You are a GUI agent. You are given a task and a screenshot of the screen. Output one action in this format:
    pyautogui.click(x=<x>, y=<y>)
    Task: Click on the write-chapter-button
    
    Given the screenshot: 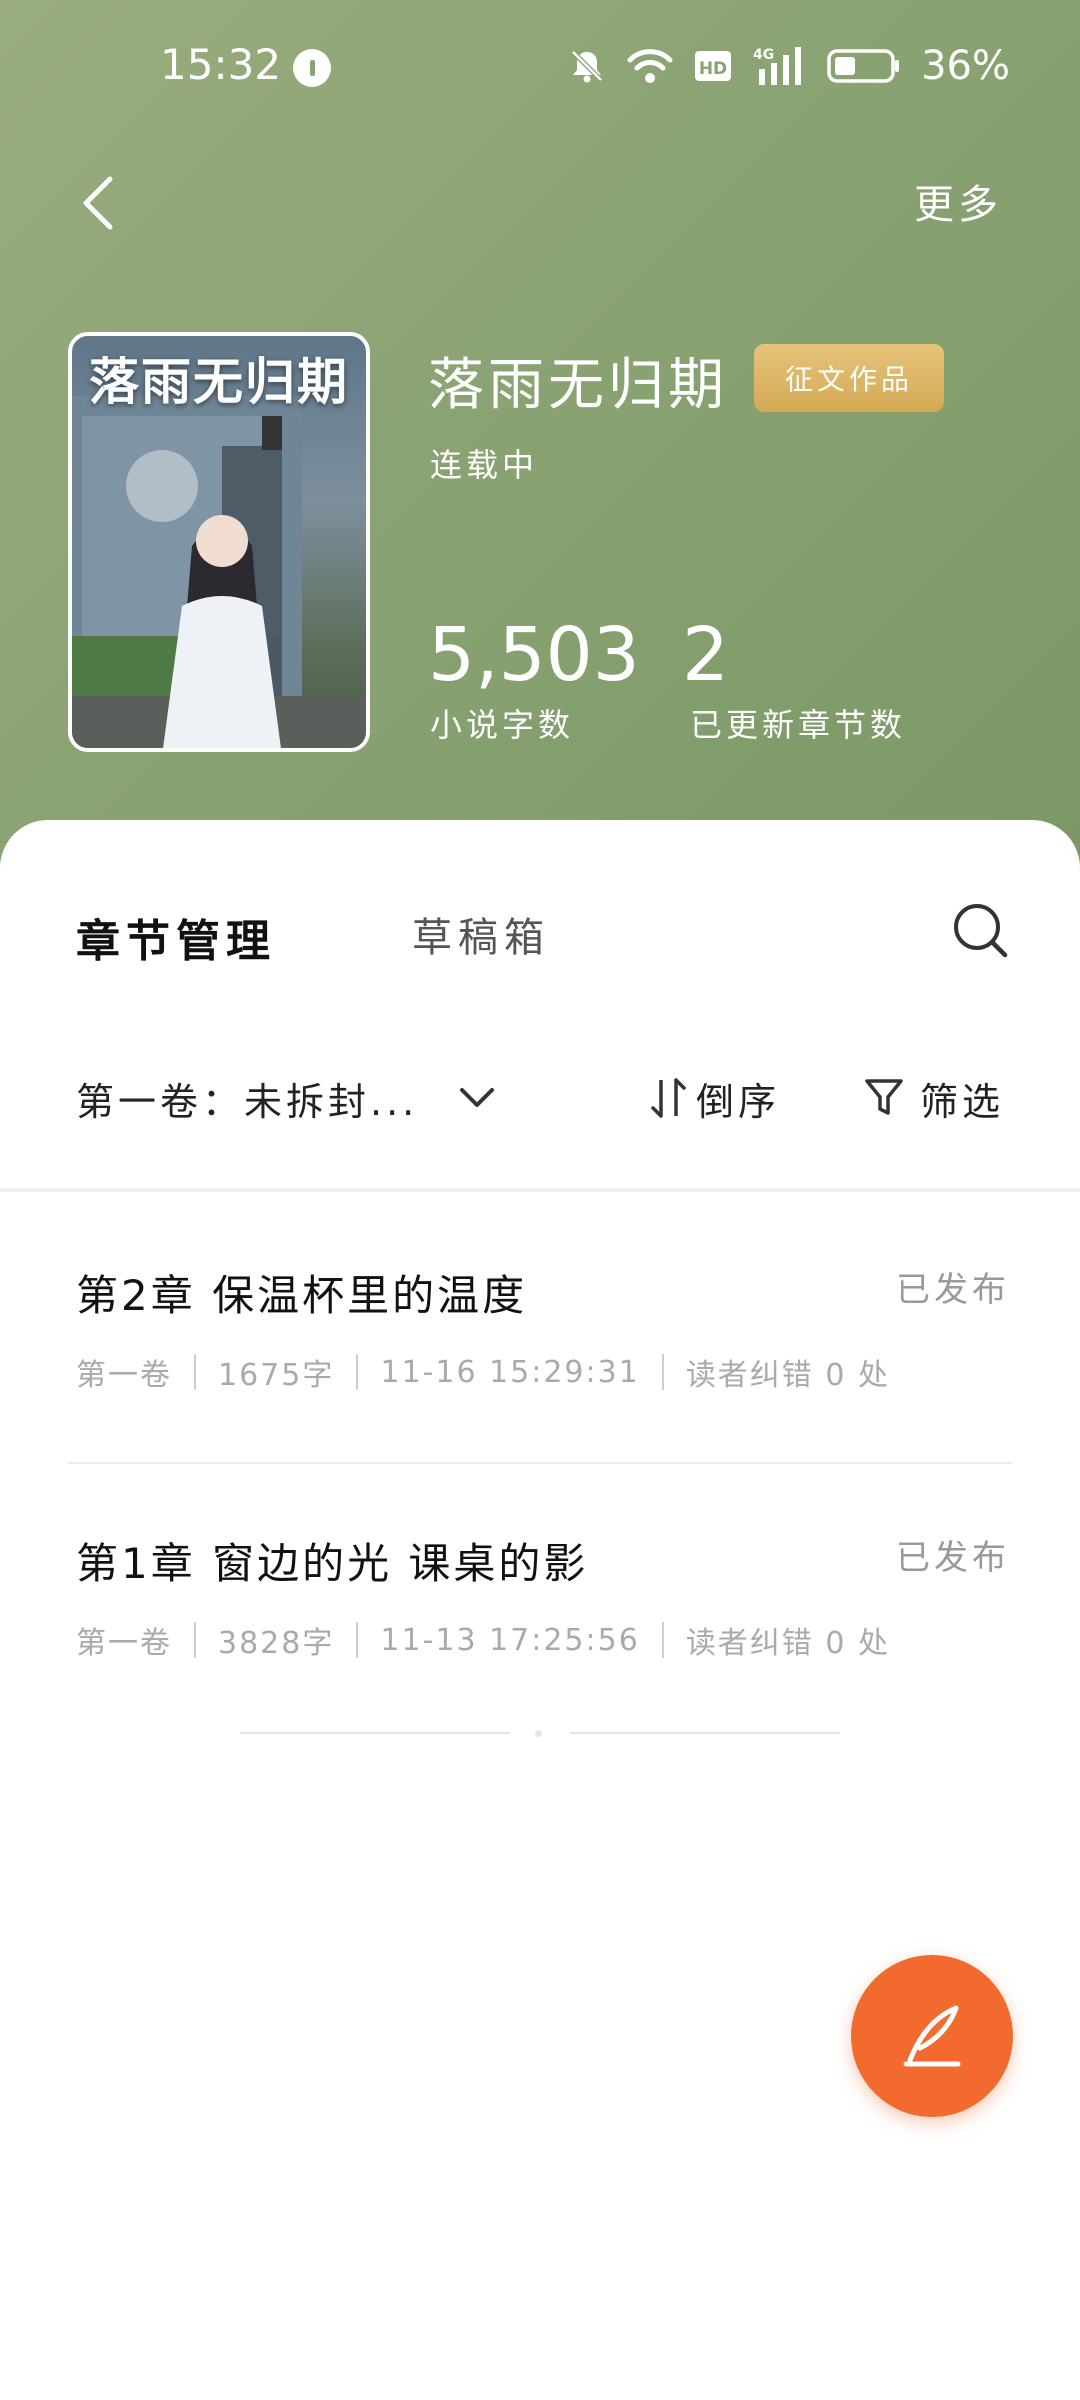 What is the action you would take?
    pyautogui.click(x=932, y=2036)
    